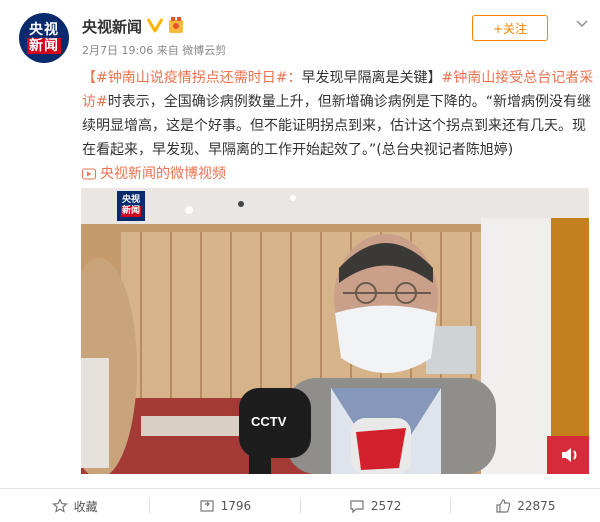 The image size is (600, 522). Describe the element at coordinates (44, 30) in the screenshot. I see `avatar-text-top: 央视` at that location.